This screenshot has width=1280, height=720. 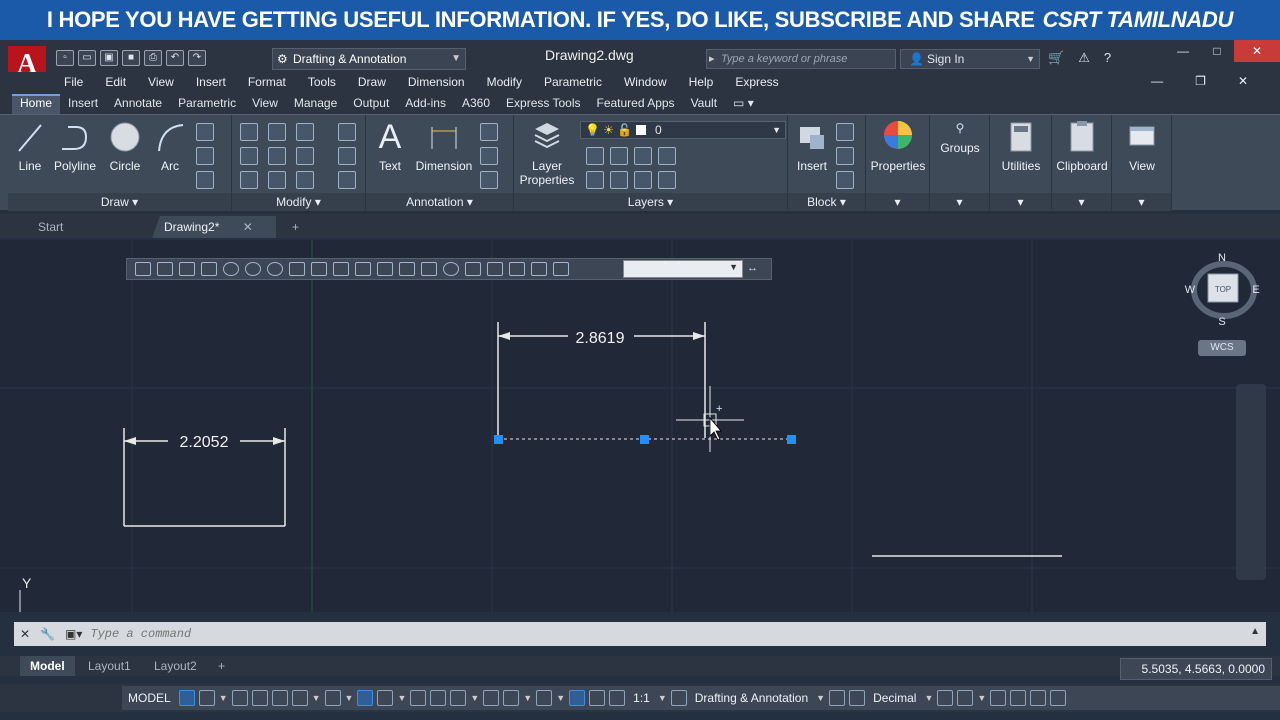 What do you see at coordinates (837, 698) in the screenshot?
I see `annotation-monitor-icon` at bounding box center [837, 698].